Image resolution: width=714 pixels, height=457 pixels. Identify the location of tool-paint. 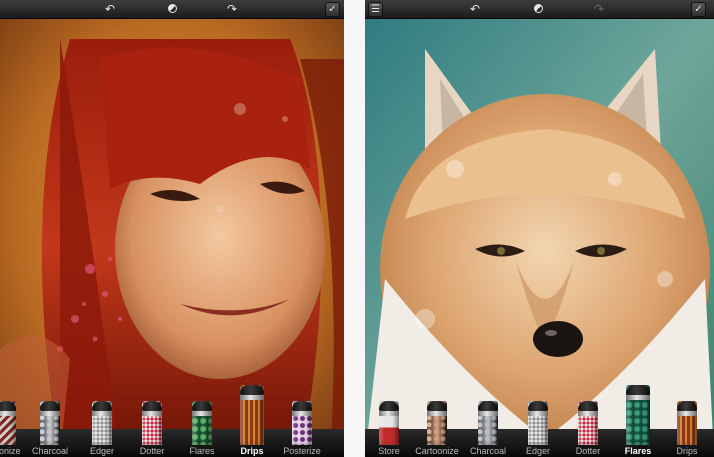
(337, 416).